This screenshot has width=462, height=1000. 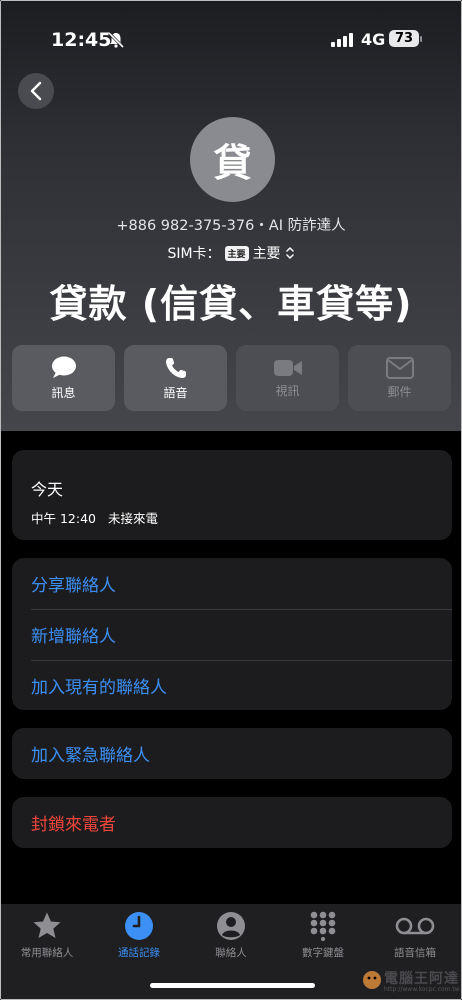 I want to click on emergency-card: 加入緊急聯絡人, so click(x=232, y=753).